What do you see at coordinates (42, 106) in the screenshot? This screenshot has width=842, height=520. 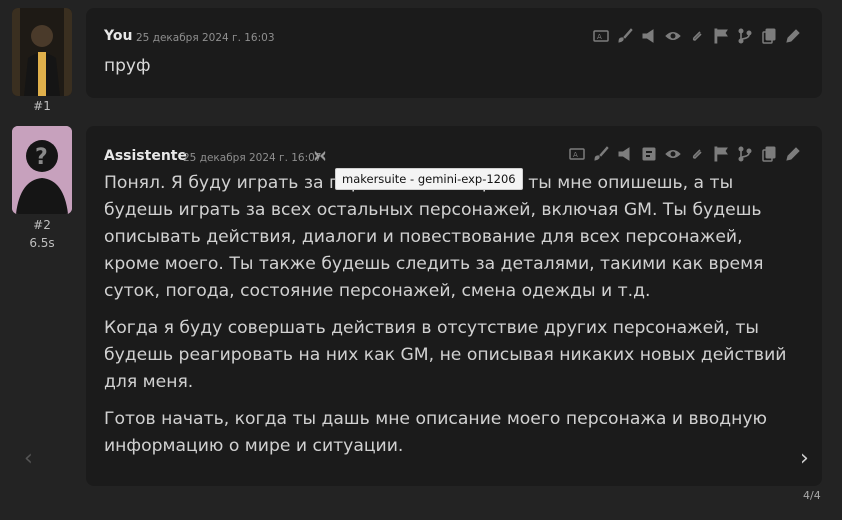 I see `message-index: #1` at bounding box center [42, 106].